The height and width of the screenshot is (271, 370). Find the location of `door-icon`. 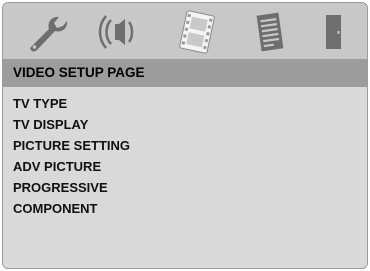

door-icon is located at coordinates (333, 32).